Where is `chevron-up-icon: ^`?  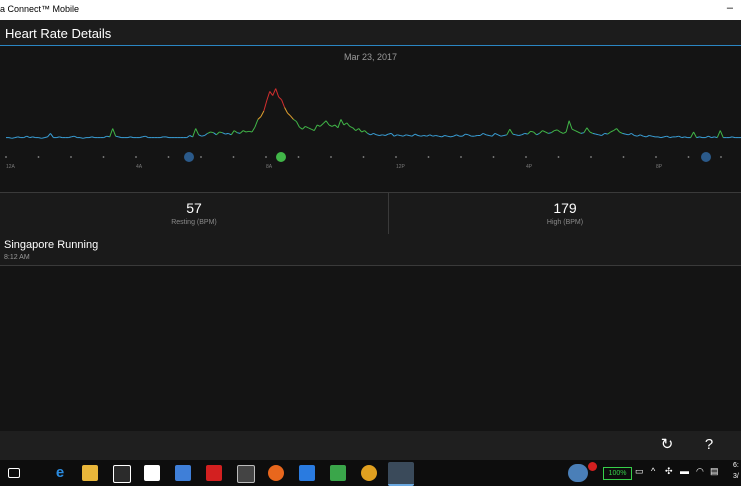 chevron-up-icon: ^ is located at coordinates (653, 471).